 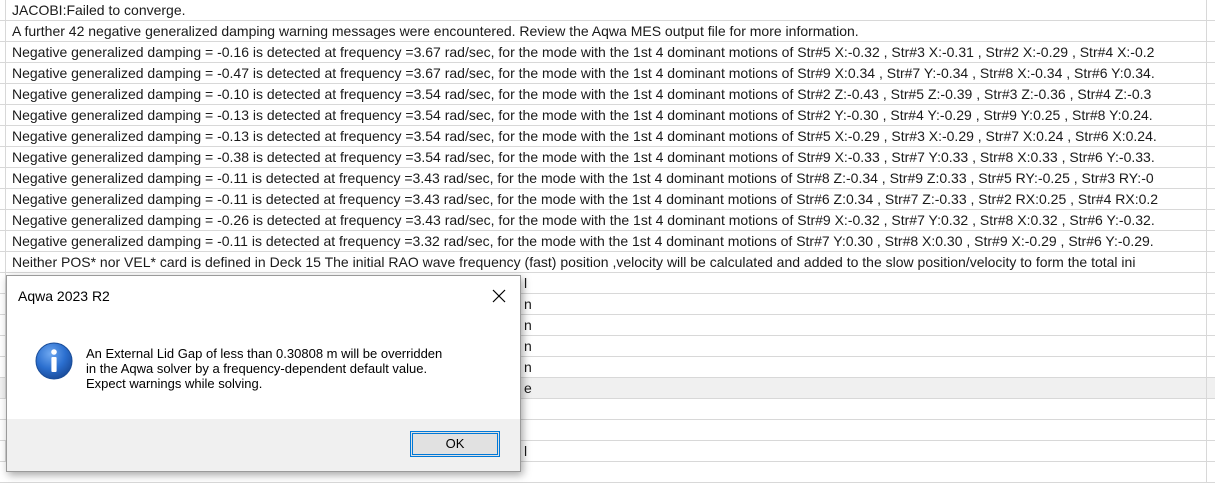 I want to click on dialog-title: Aqwa 2023 R2, so click(x=64, y=296).